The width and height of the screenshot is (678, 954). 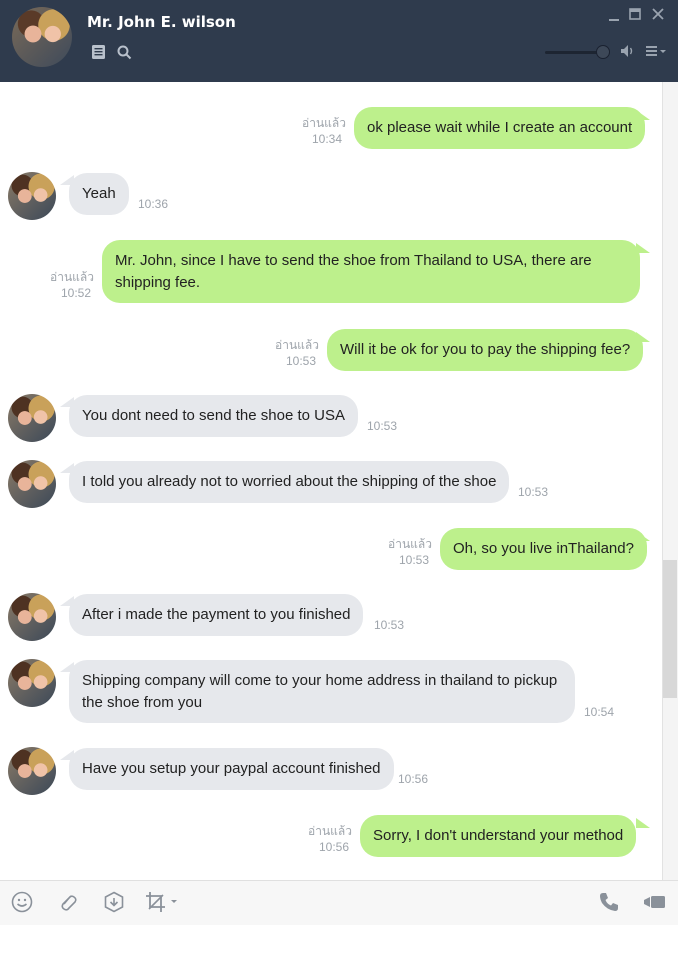 What do you see at coordinates (670, 481) in the screenshot?
I see `chat-scrollbar` at bounding box center [670, 481].